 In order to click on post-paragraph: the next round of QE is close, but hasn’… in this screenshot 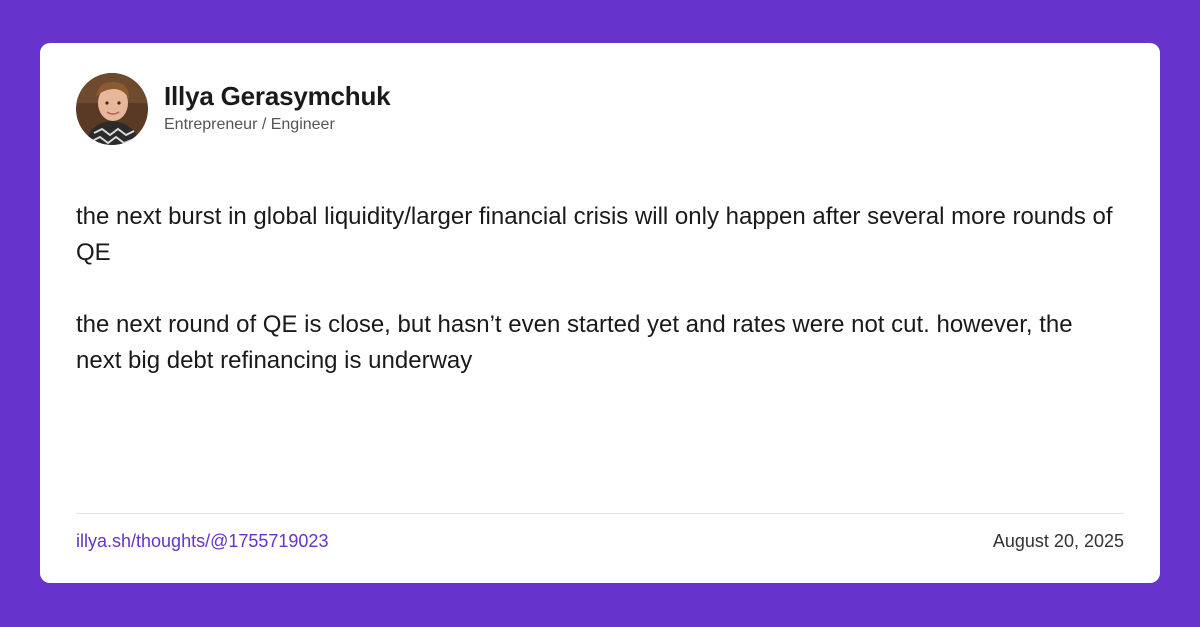, I will do `click(574, 342)`.